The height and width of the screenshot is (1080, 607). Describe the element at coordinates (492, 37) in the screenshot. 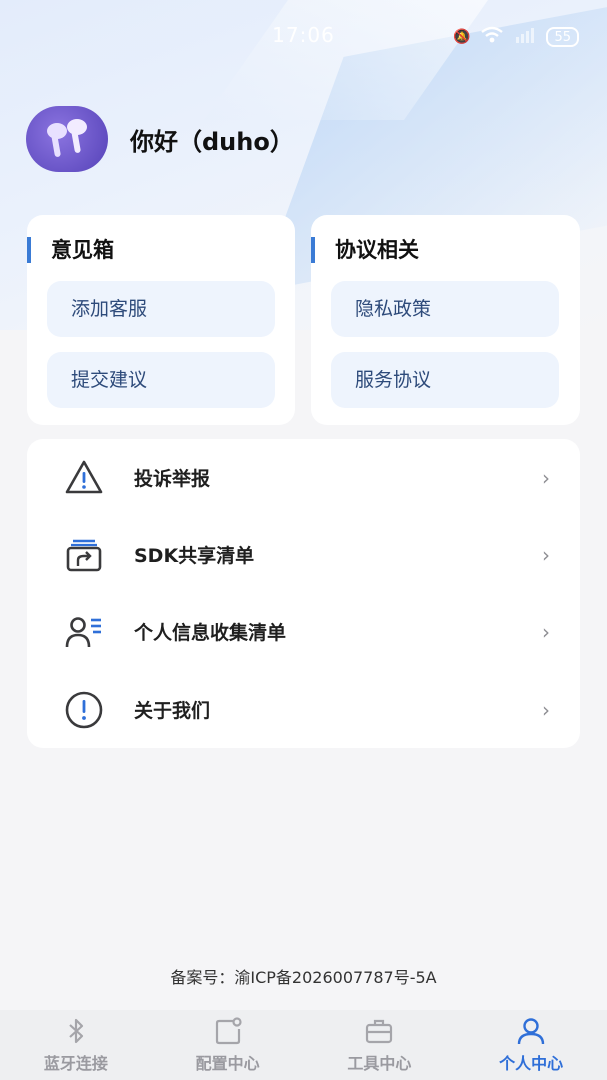

I see `wifi-icon` at that location.